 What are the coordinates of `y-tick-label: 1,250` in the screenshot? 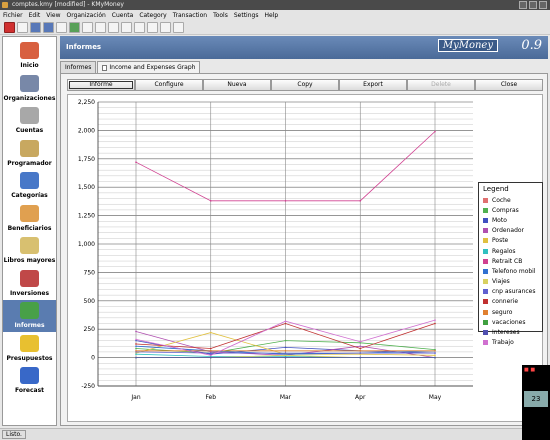 It's located at (86, 216).